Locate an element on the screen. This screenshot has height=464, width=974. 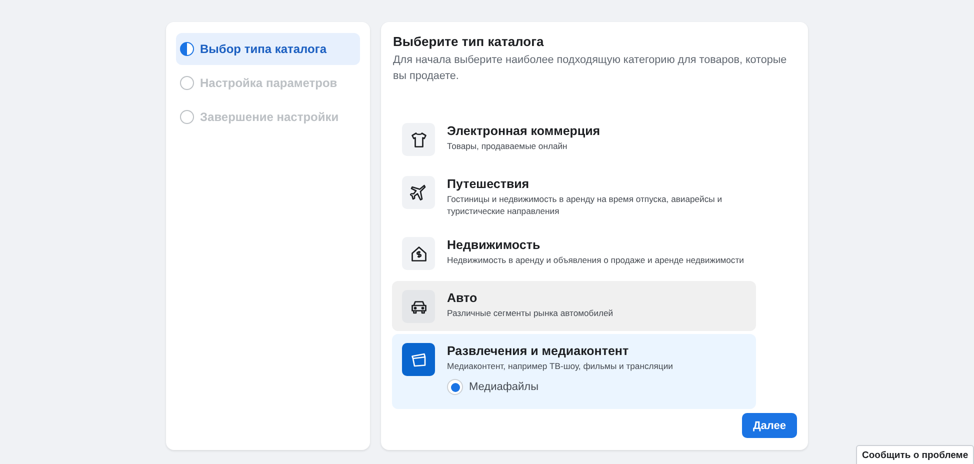
category-option: Авто Различные сегменты рынка автомобилей is located at coordinates (574, 306).